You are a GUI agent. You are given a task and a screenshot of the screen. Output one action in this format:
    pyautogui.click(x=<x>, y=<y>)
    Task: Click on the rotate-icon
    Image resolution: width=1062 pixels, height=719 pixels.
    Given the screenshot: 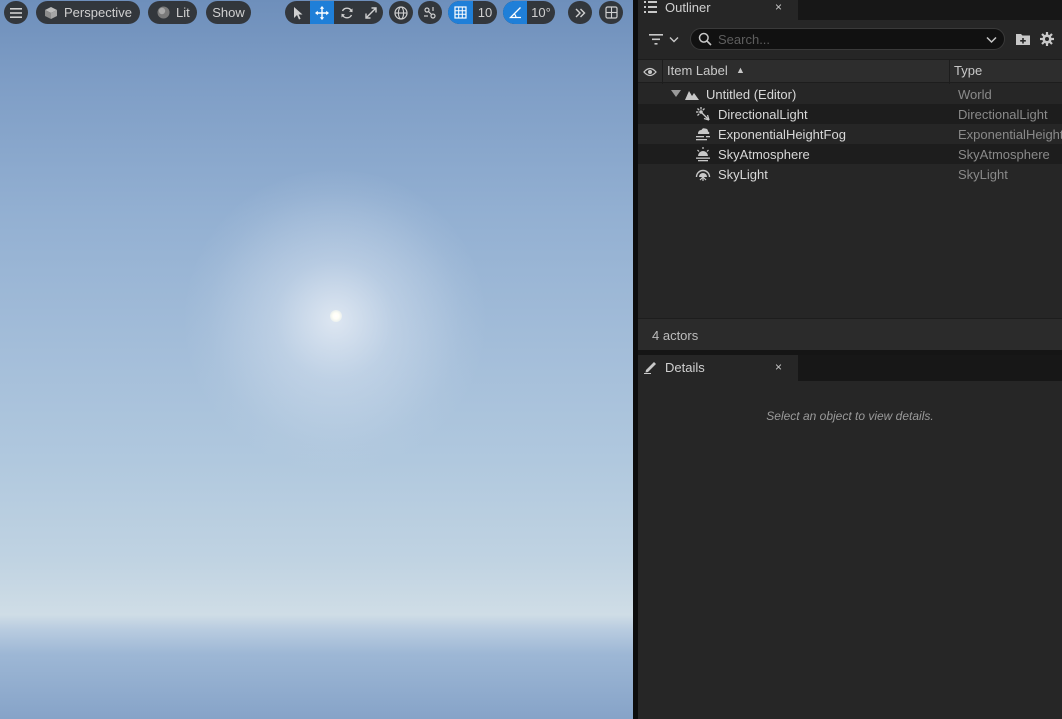 What is the action you would take?
    pyautogui.click(x=346, y=12)
    